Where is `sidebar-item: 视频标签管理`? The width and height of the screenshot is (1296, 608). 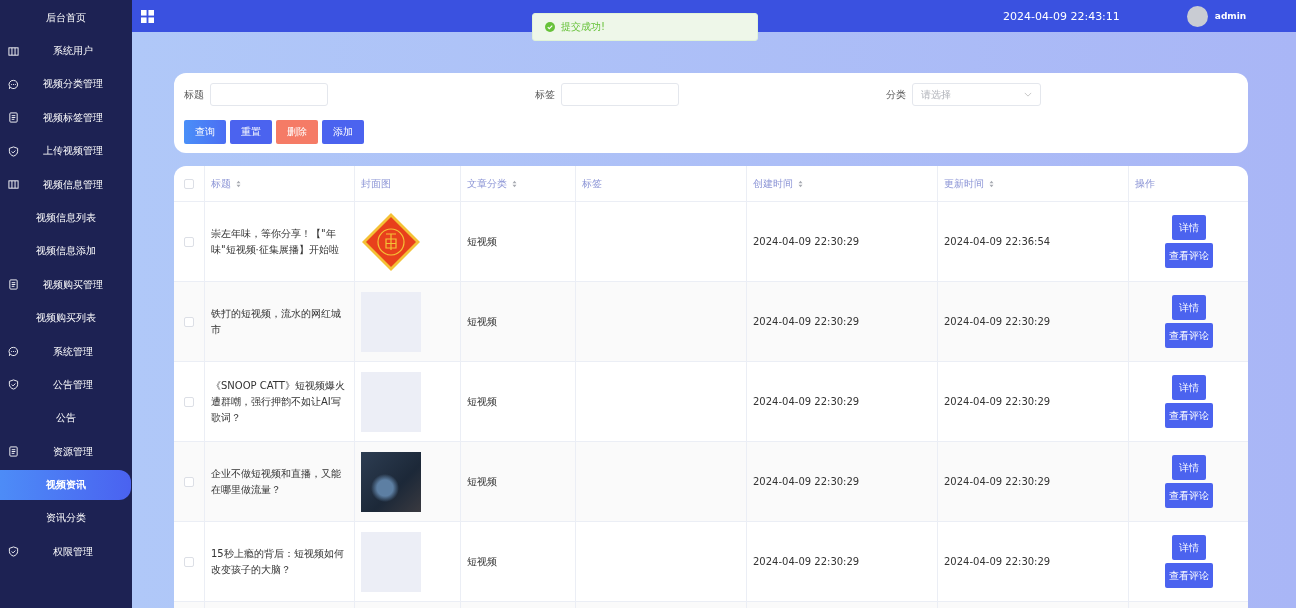
sidebar-item: 视频标签管理 is located at coordinates (65, 118).